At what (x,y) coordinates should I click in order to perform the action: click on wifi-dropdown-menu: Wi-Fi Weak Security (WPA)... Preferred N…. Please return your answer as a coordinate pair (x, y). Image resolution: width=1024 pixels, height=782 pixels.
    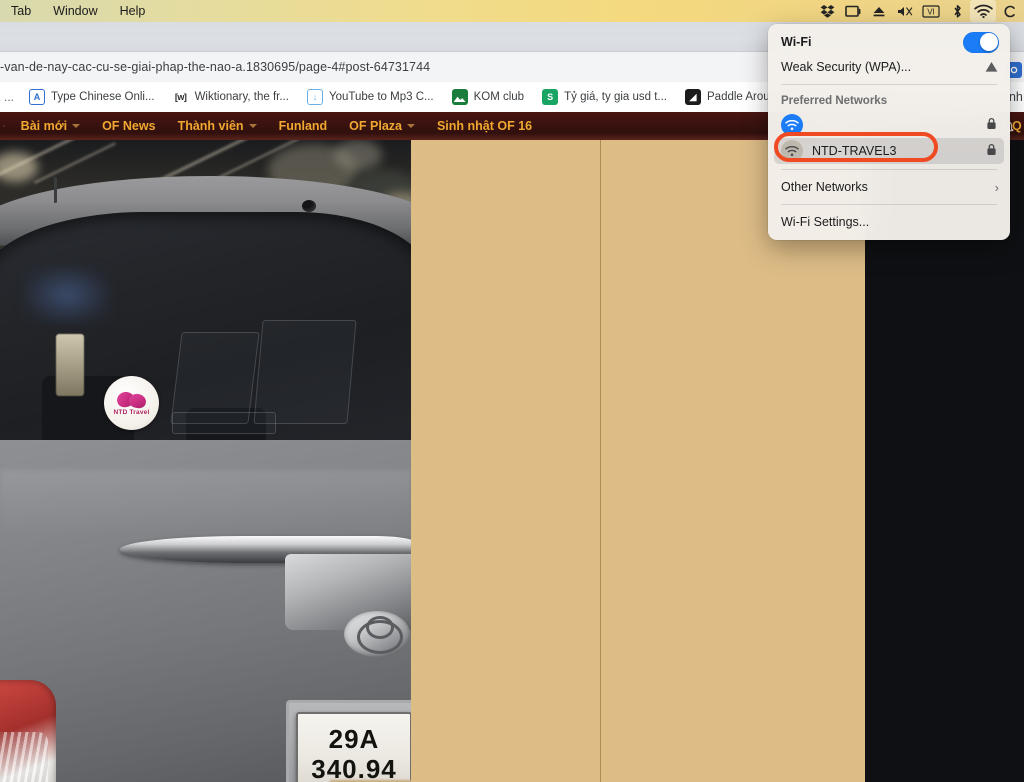
    Looking at the image, I should click on (889, 132).